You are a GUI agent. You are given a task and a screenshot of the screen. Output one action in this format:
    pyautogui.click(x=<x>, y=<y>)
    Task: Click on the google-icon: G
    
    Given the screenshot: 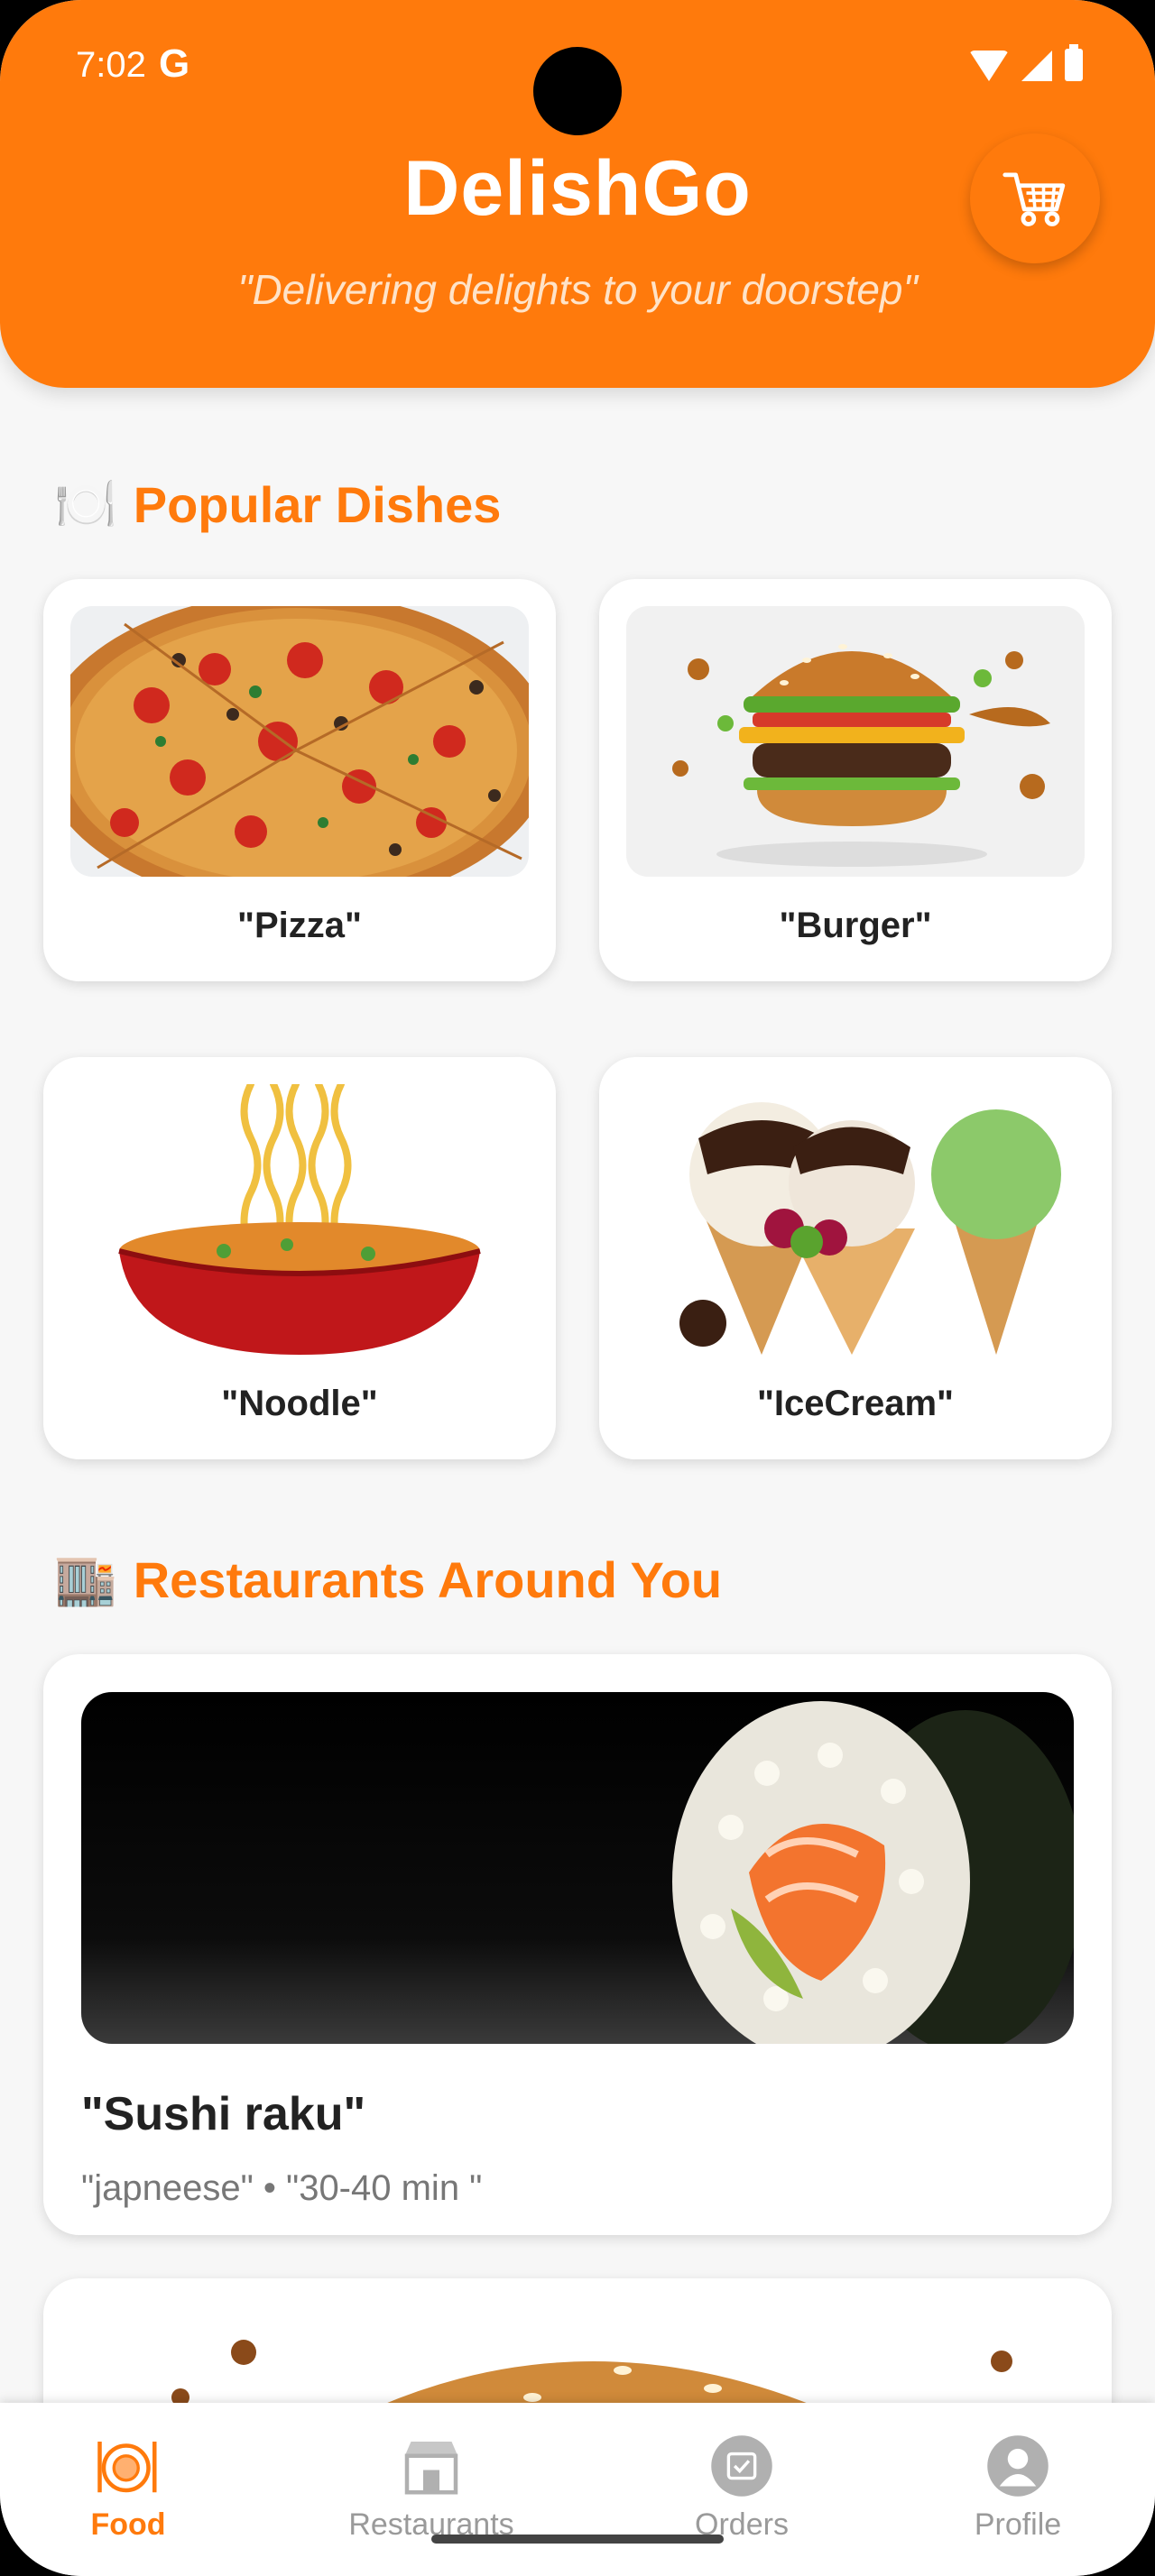 What is the action you would take?
    pyautogui.click(x=174, y=64)
    